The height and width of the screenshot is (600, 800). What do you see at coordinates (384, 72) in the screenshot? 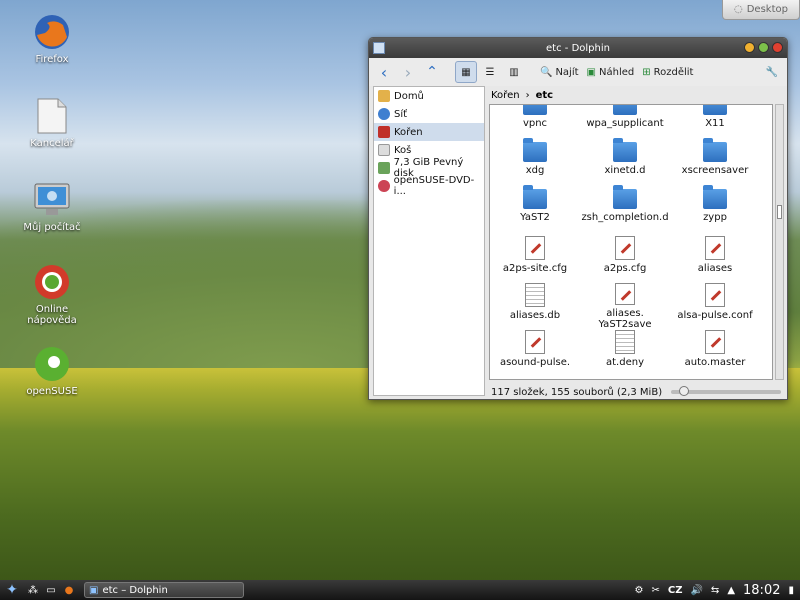
I see `back-button: ‹` at bounding box center [384, 72].